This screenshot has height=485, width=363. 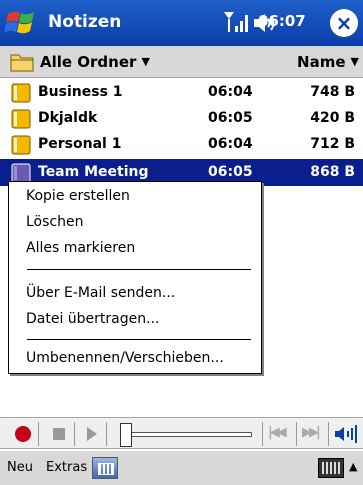 What do you see at coordinates (80, 92) in the screenshot?
I see `note-name: Business 1` at bounding box center [80, 92].